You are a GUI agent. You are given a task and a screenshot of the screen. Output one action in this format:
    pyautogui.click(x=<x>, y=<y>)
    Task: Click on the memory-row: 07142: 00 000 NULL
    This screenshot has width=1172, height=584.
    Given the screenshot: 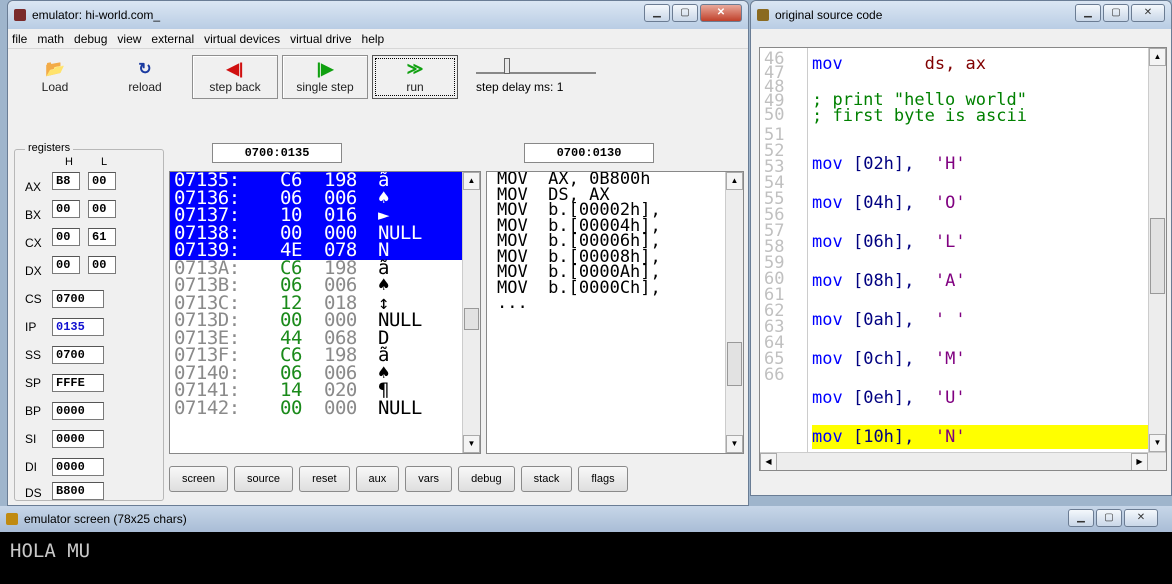 What is the action you would take?
    pyautogui.click(x=325, y=408)
    